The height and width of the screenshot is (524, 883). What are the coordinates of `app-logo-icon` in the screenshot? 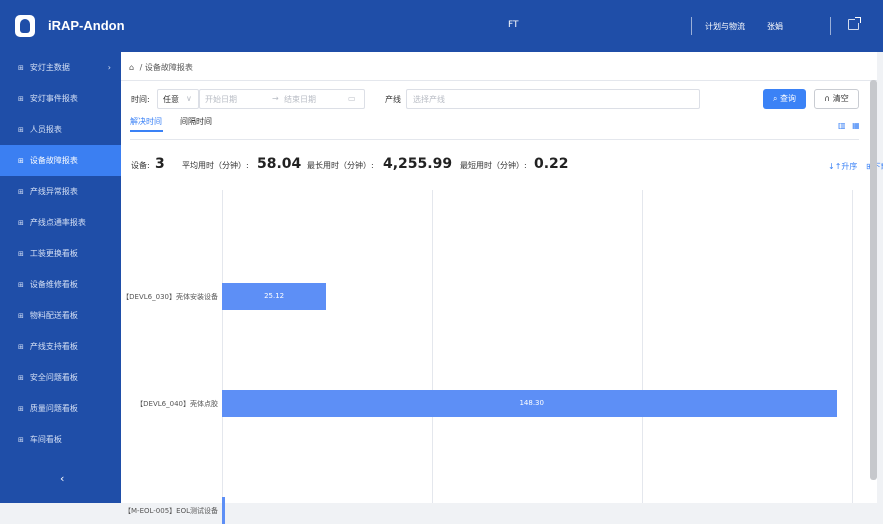 It's located at (25, 26).